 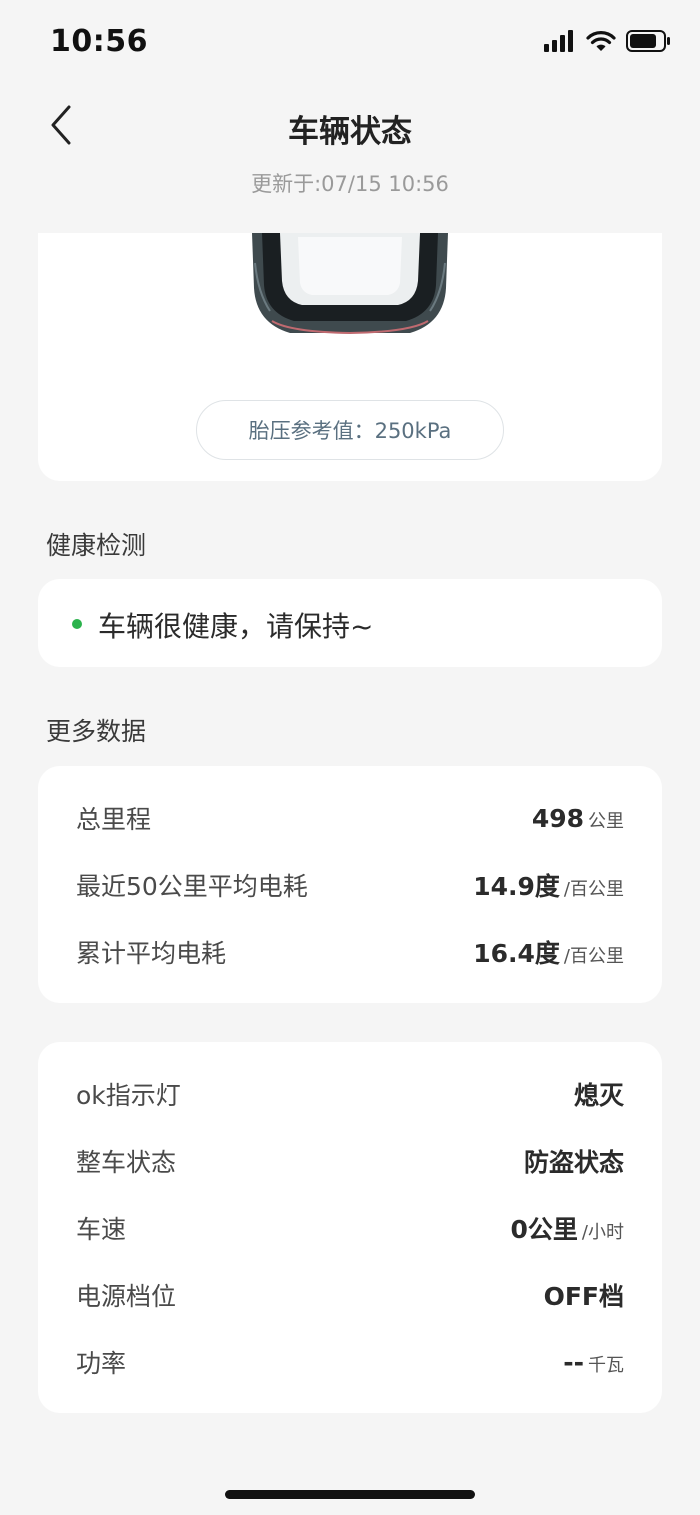 I want to click on row-value: 防盗状态, so click(x=574, y=1161).